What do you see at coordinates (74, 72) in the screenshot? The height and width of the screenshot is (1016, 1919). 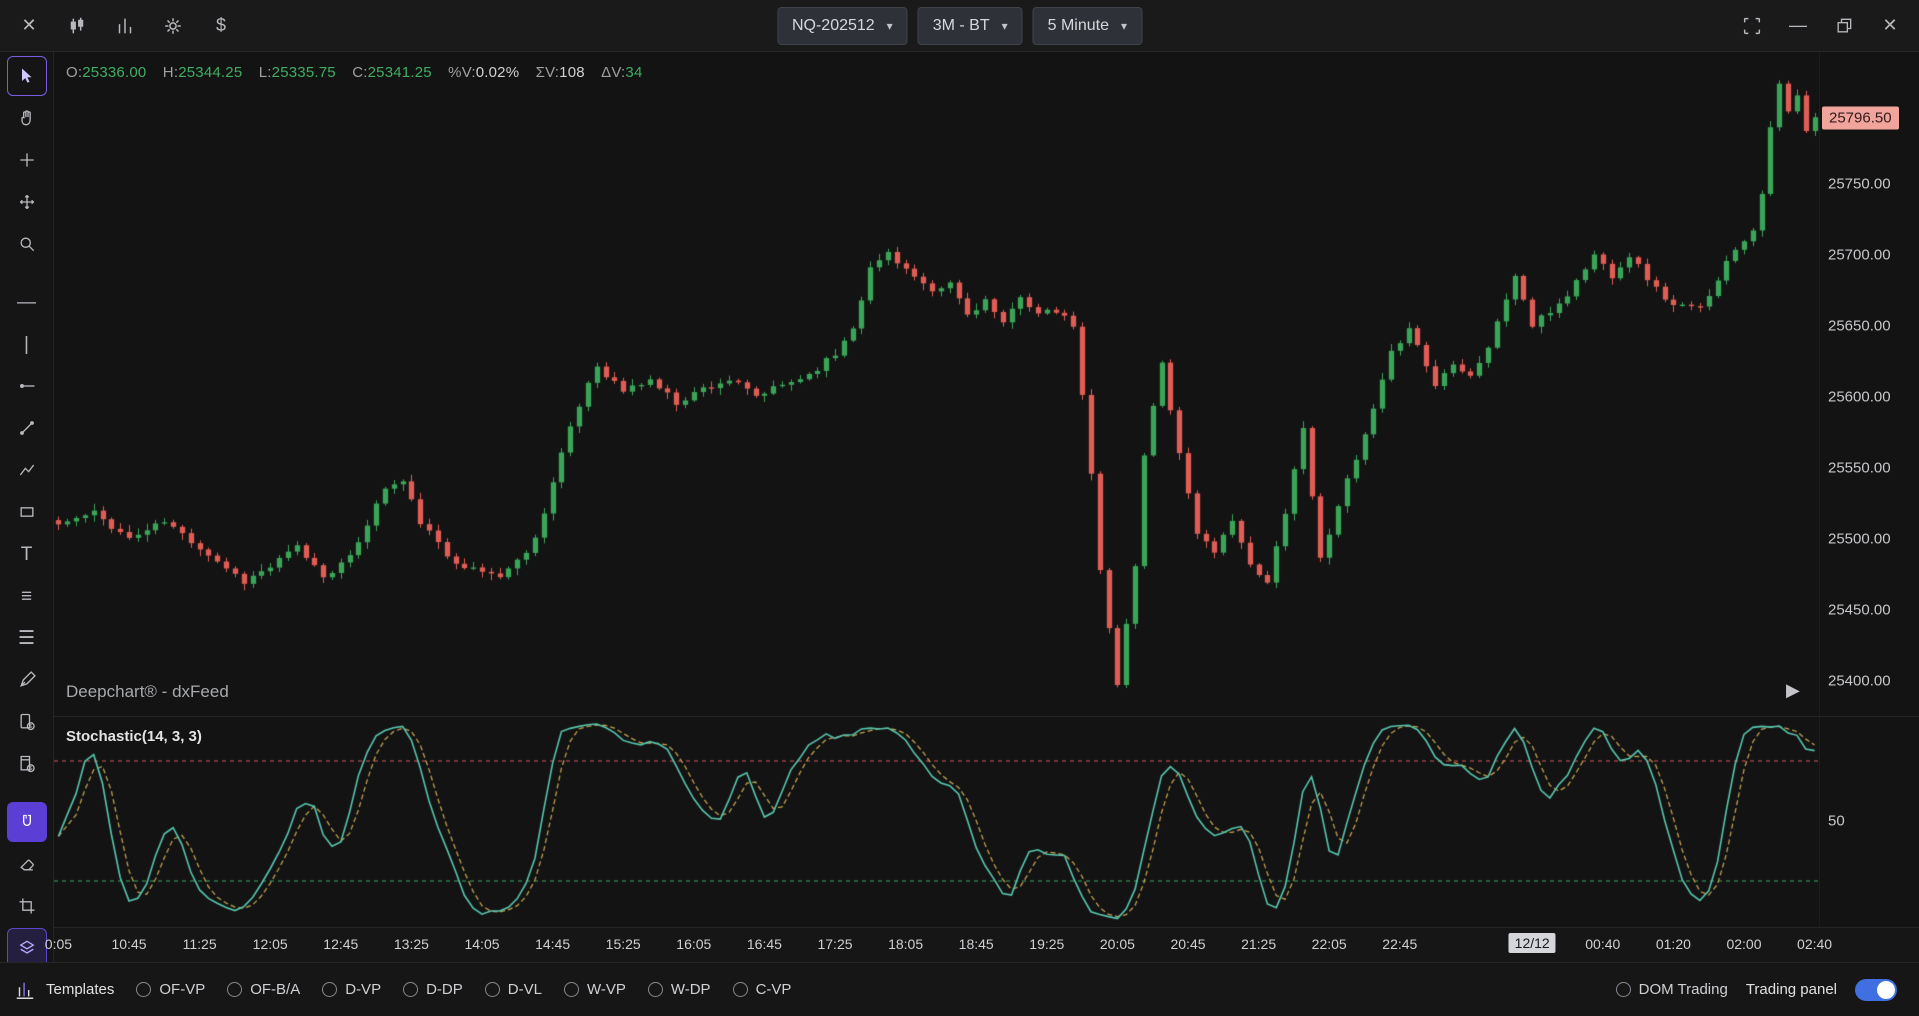 I see `ohlc-open-label: O:` at bounding box center [74, 72].